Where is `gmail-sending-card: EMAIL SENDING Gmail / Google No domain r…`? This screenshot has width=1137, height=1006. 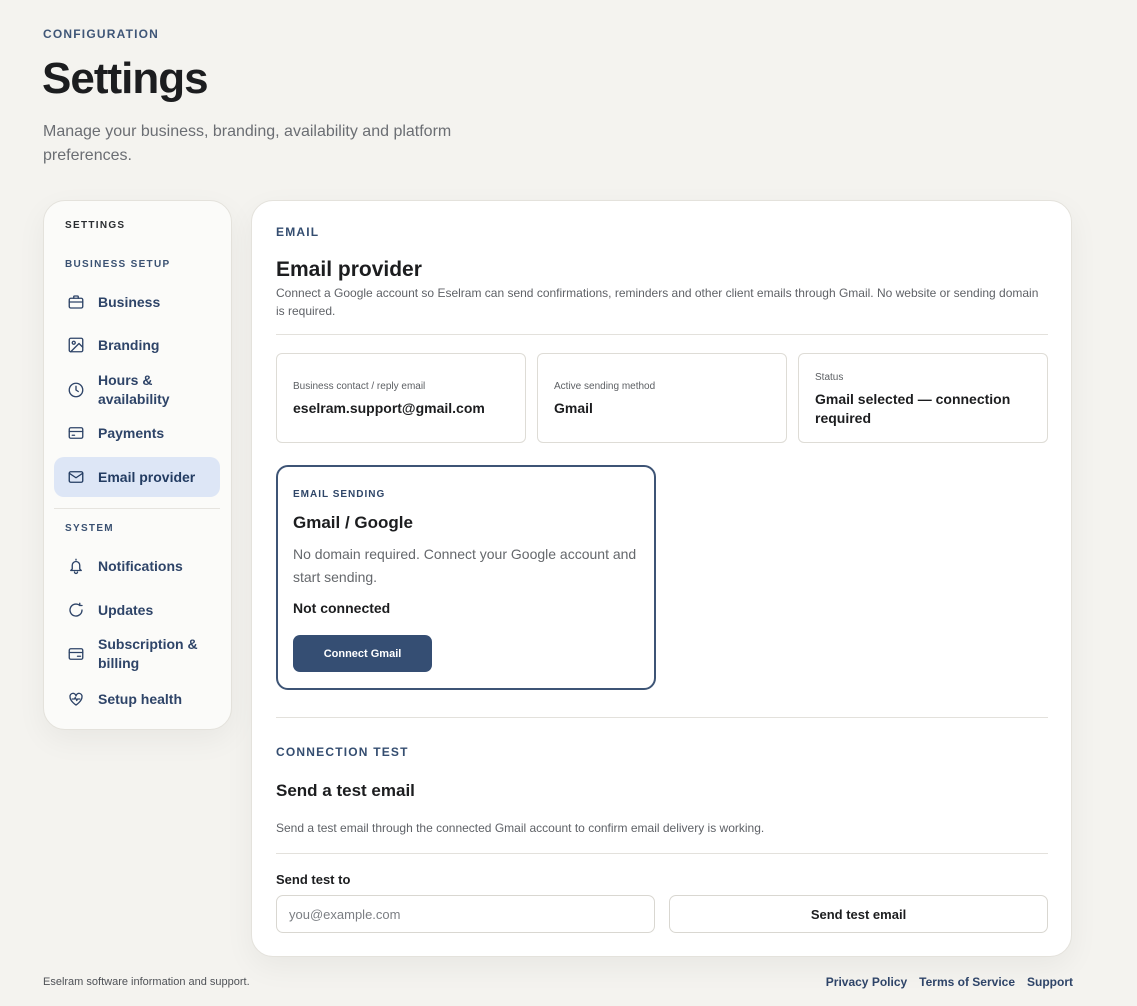 gmail-sending-card: EMAIL SENDING Gmail / Google No domain r… is located at coordinates (466, 577).